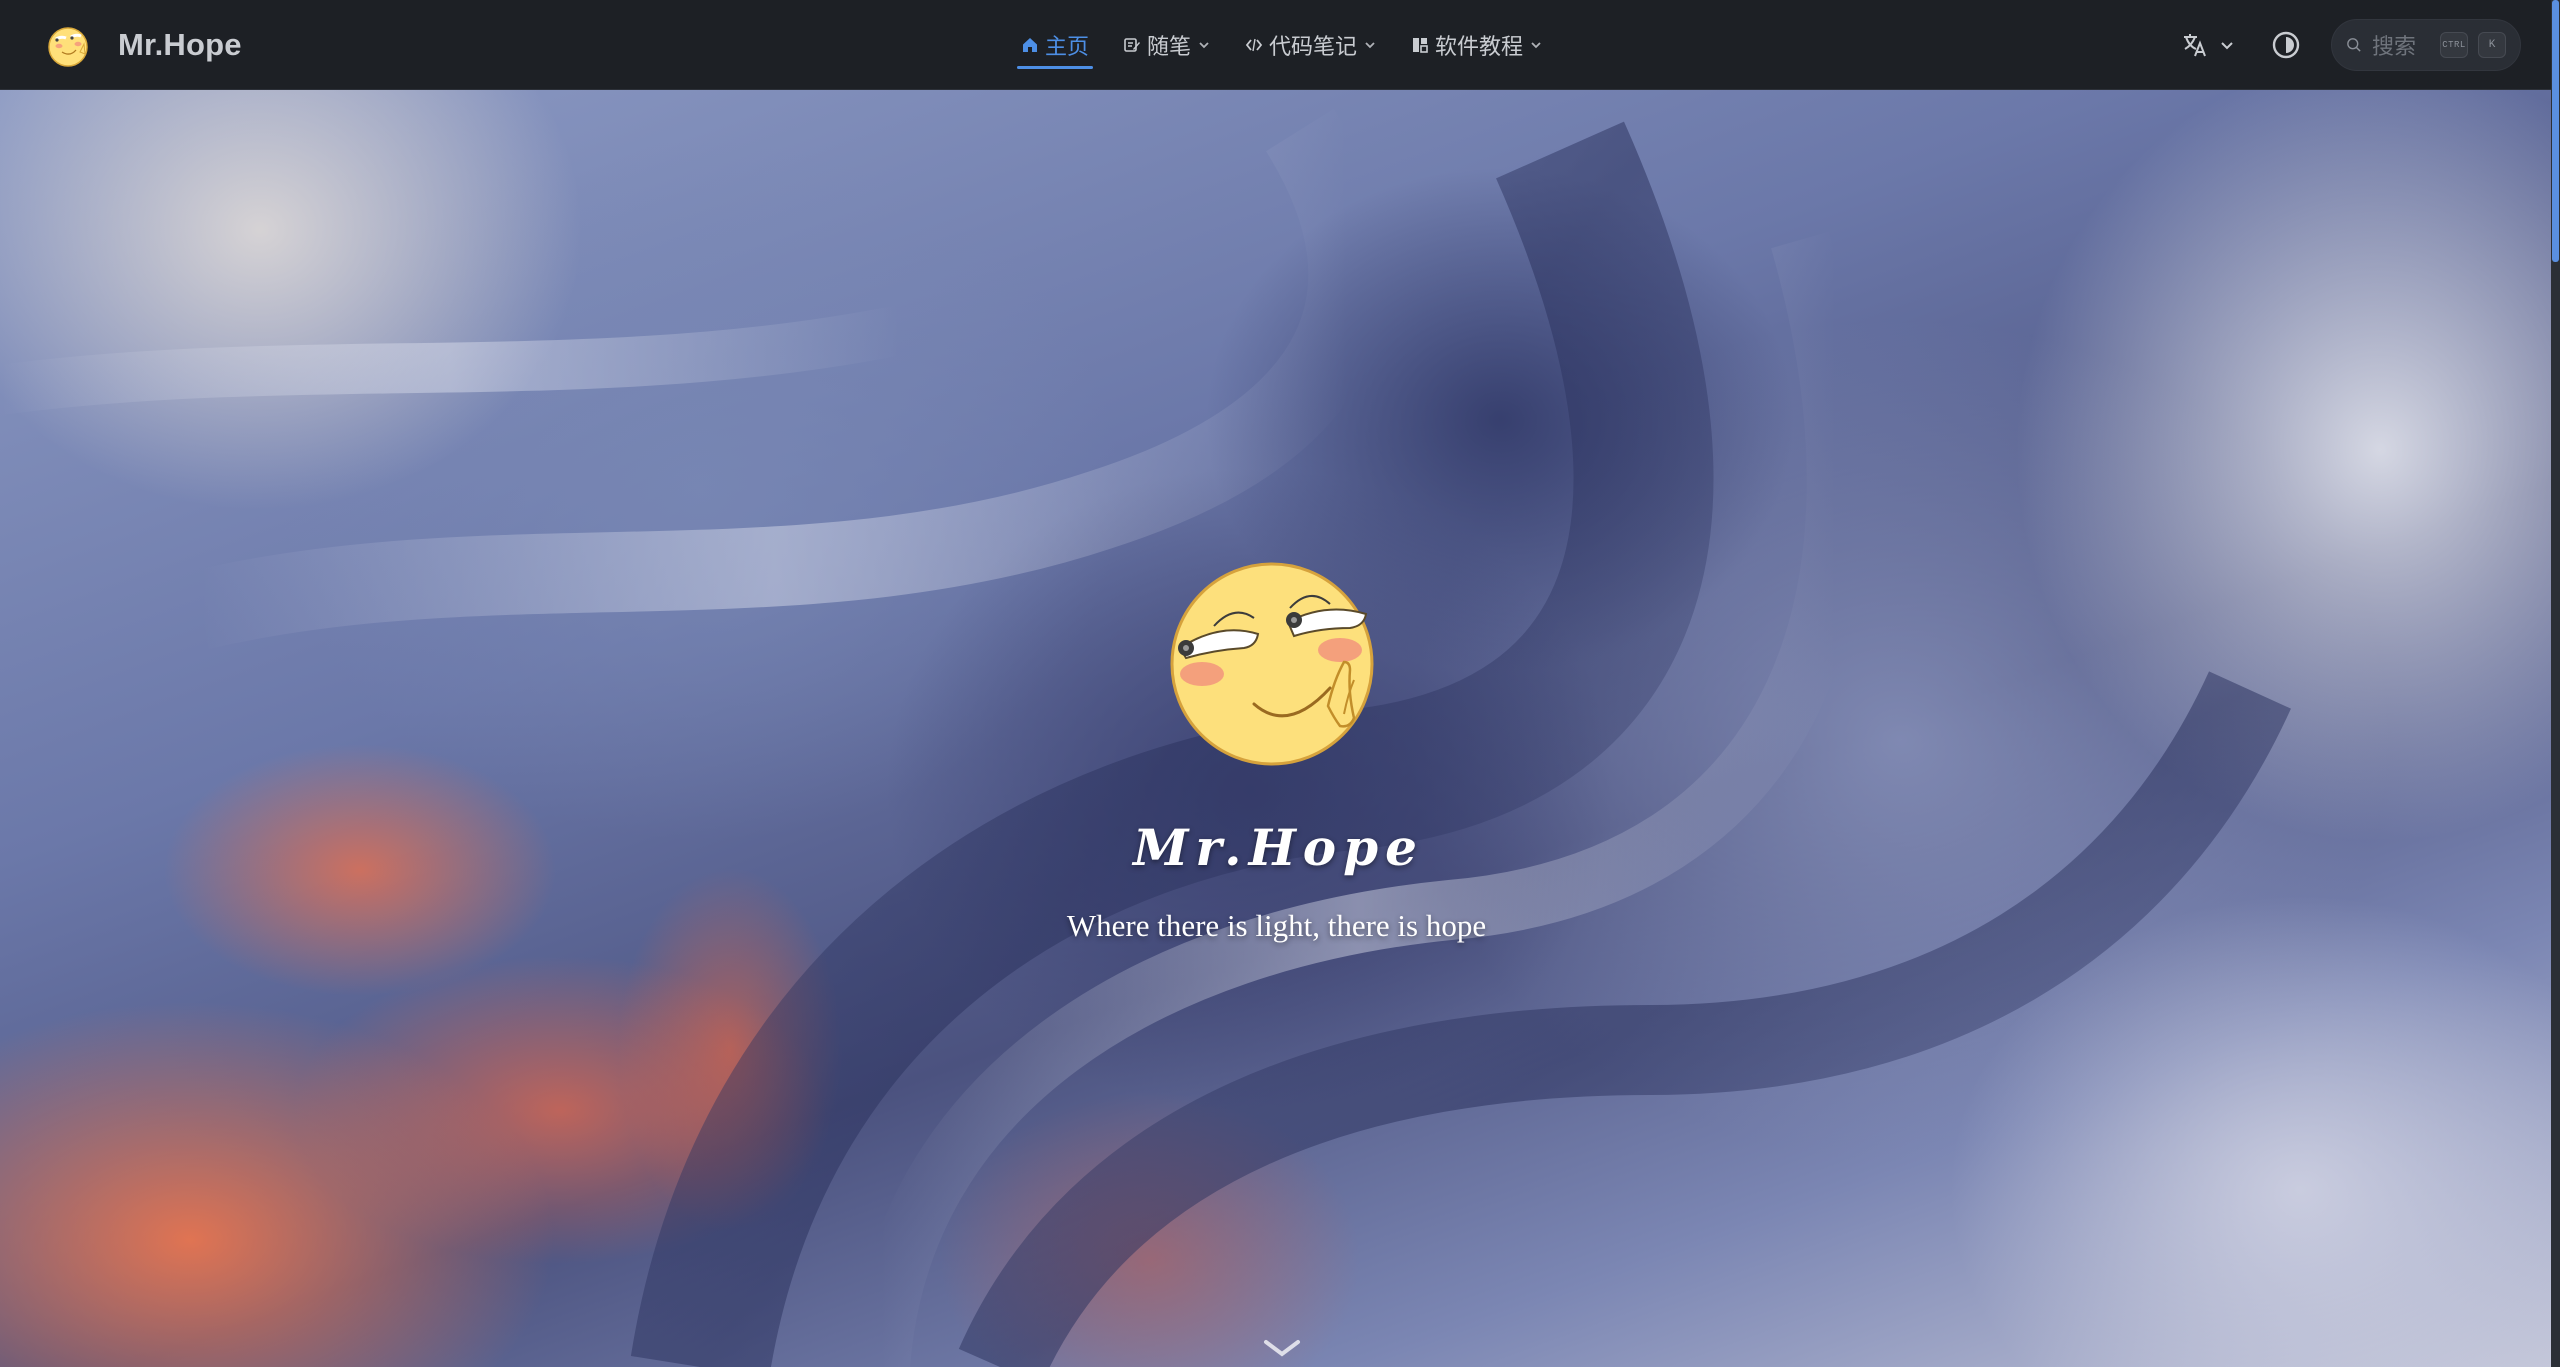 This screenshot has width=2560, height=1367. I want to click on nav-item-software-tutorials: 软件教程, so click(1477, 45).